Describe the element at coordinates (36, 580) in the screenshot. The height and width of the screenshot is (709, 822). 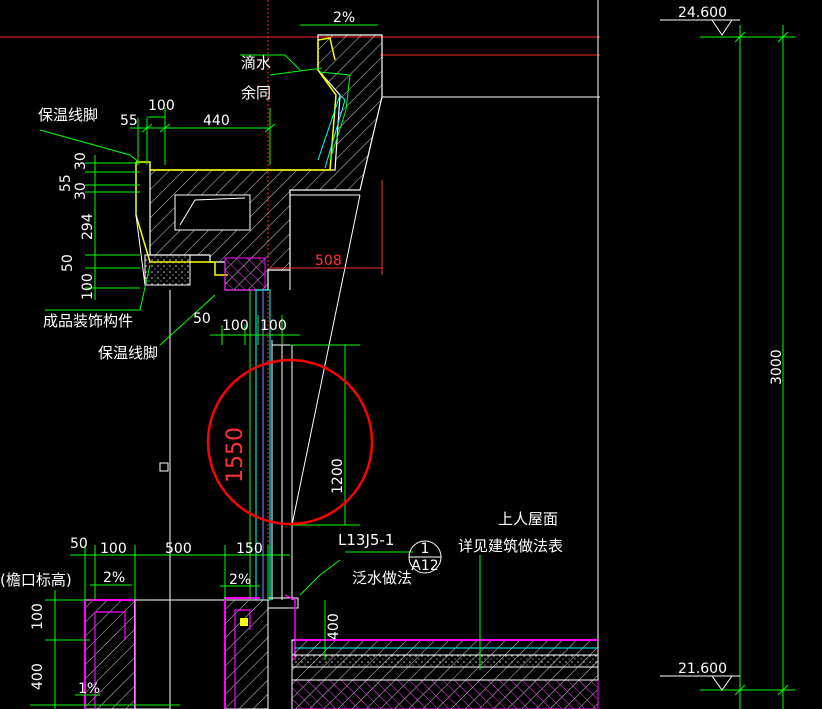
I see `label-eave: (檐口标高)` at that location.